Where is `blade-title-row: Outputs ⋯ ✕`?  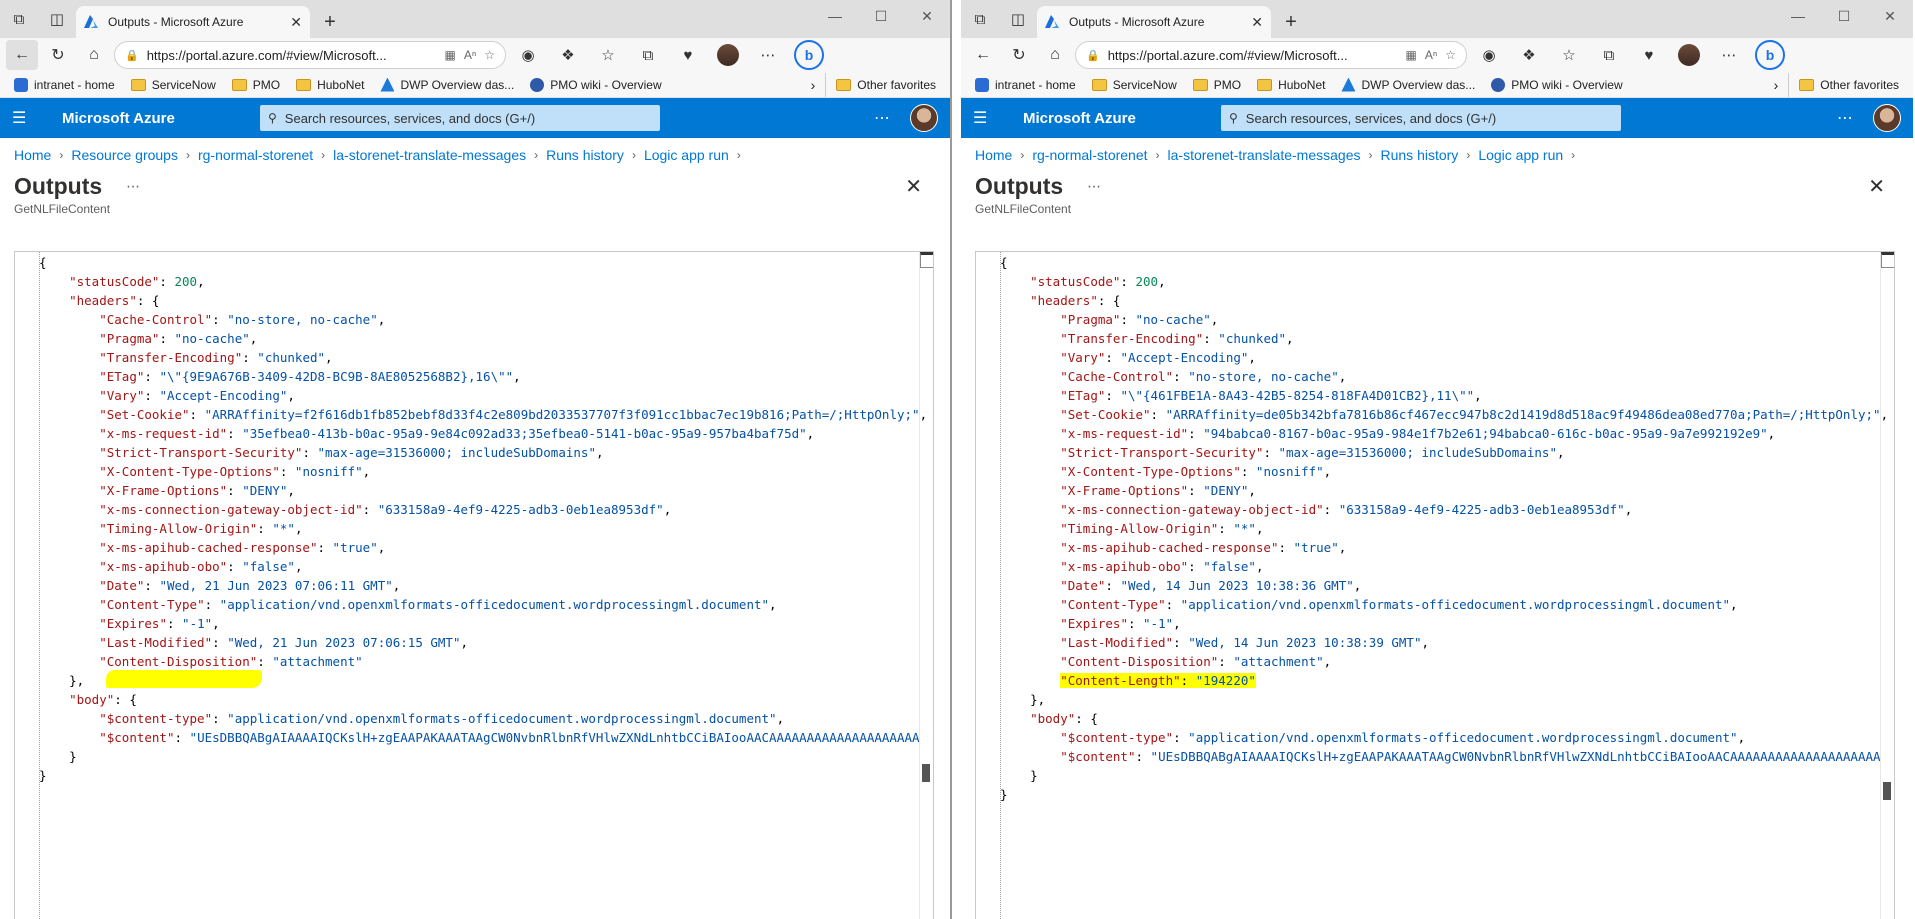
blade-title-row: Outputs ⋯ ✕ is located at coordinates (1437, 186).